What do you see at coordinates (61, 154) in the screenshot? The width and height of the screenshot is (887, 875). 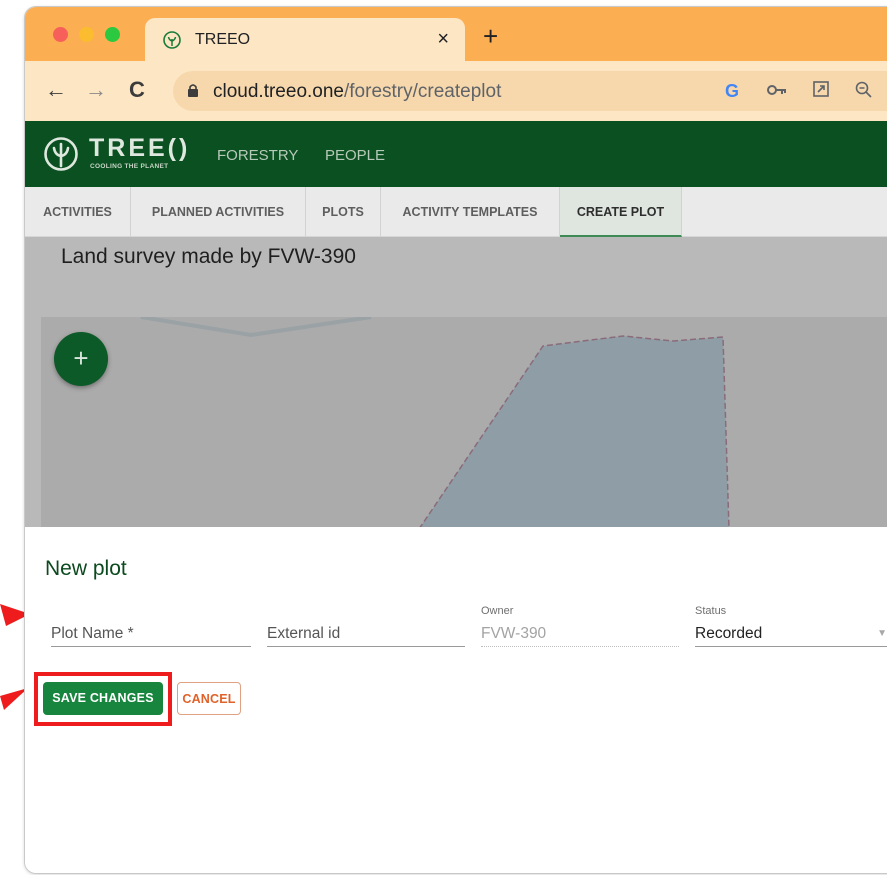 I see `treeo-logo-icon` at bounding box center [61, 154].